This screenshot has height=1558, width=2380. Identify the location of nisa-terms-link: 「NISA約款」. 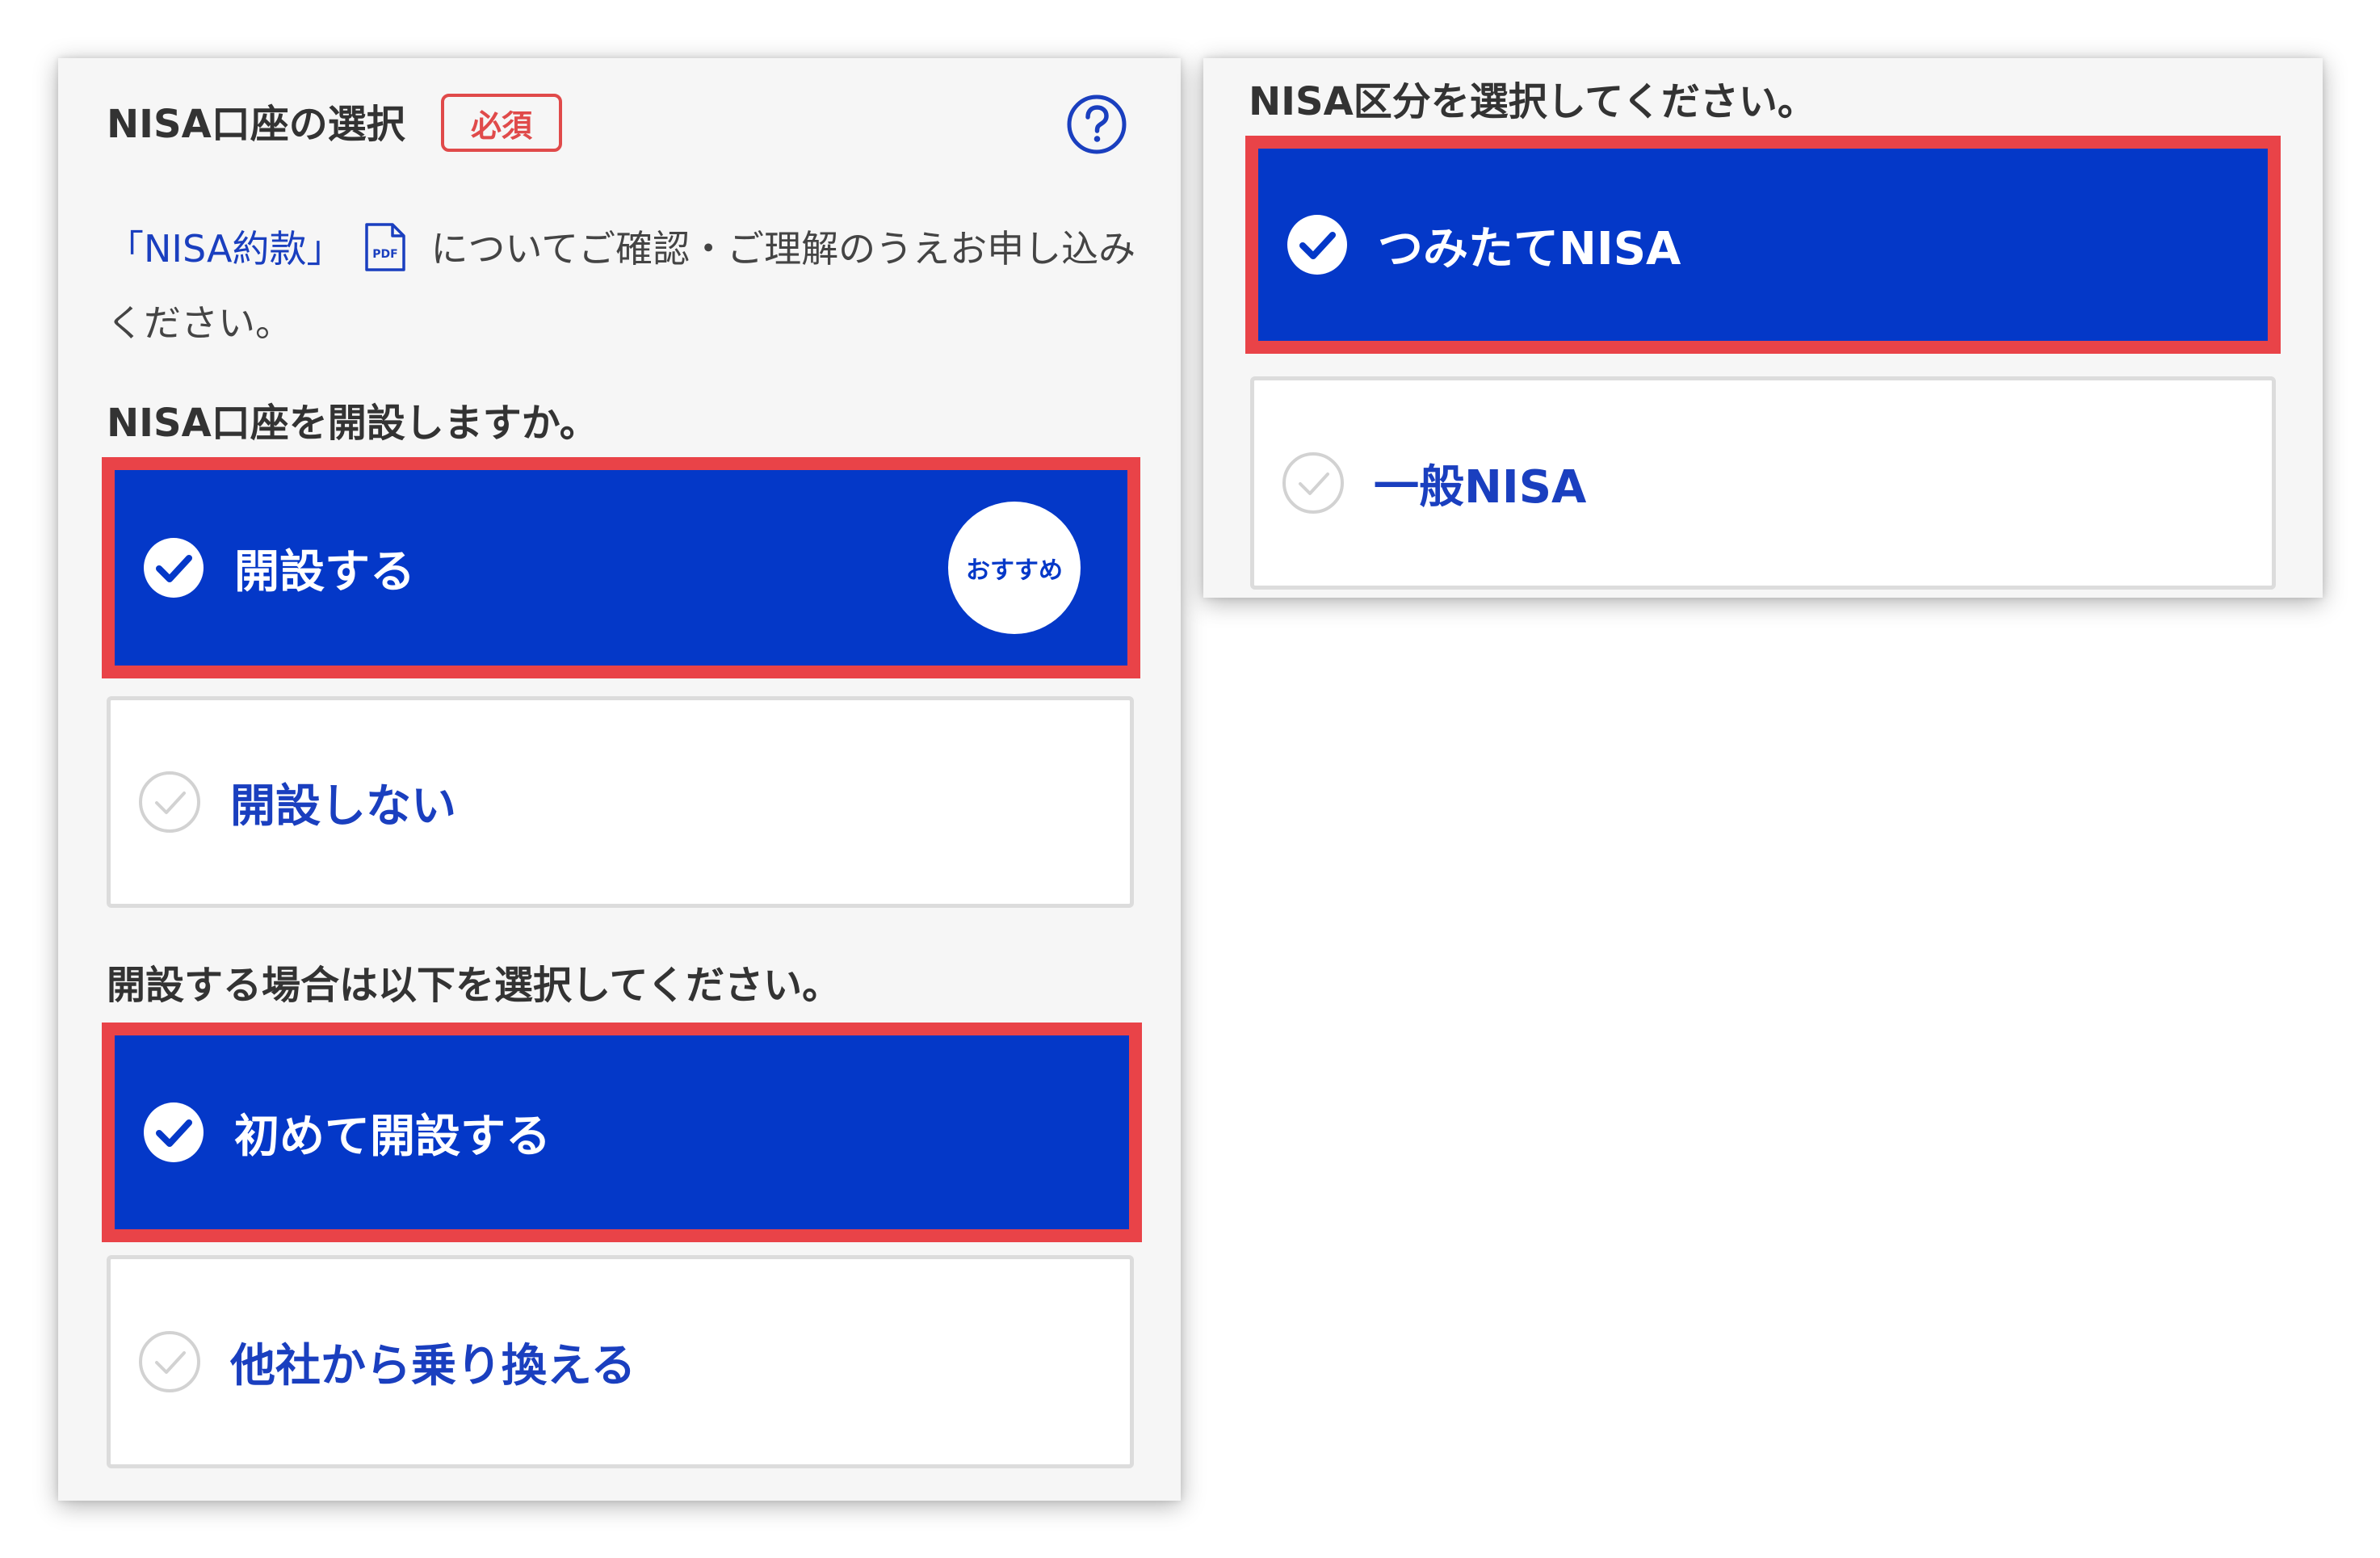
(226, 249).